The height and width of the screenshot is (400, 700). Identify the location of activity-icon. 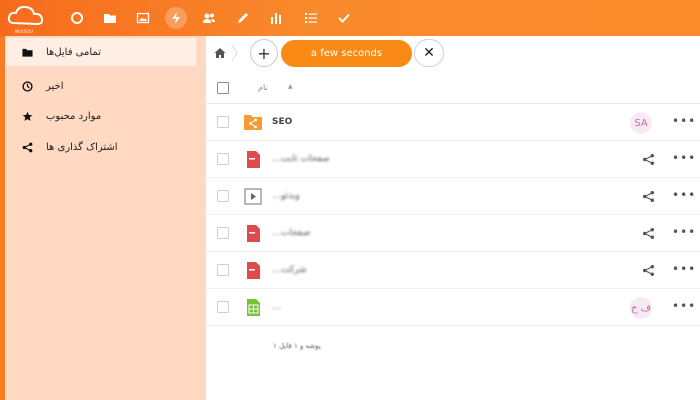
(176, 18).